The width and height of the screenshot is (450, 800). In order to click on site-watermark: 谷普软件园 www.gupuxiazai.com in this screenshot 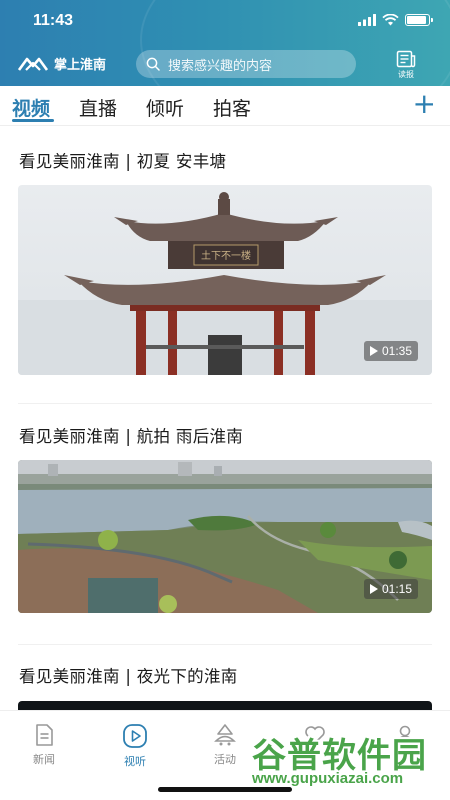, I will do `click(348, 762)`.